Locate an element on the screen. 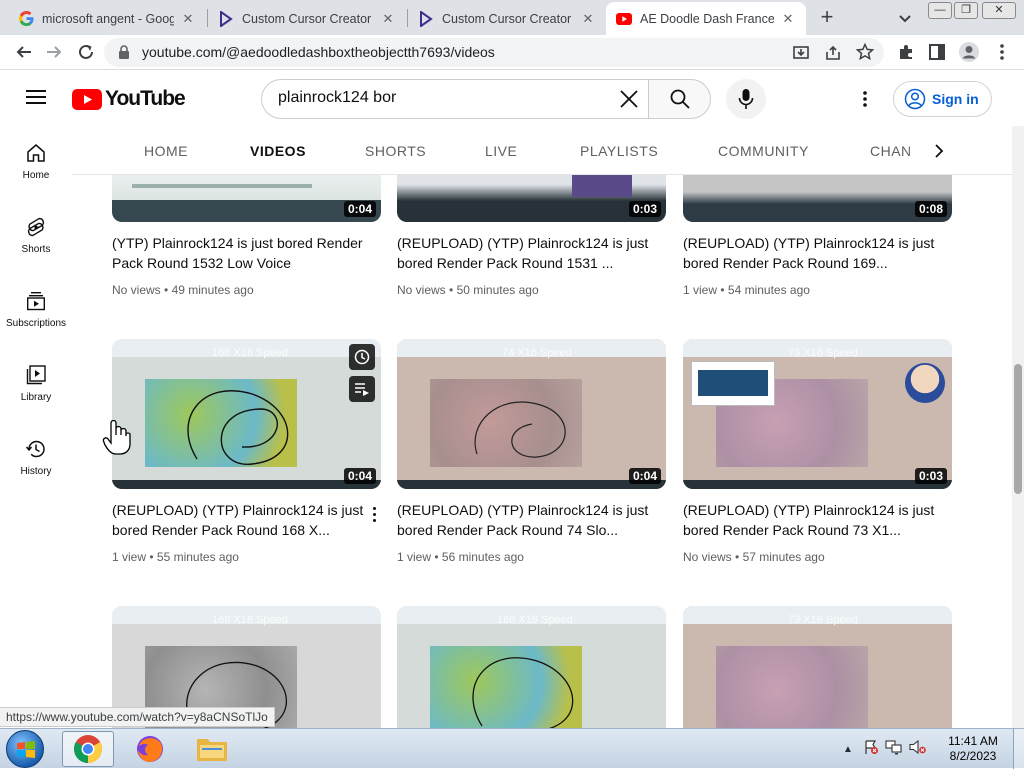 The image size is (1024, 769). tab-videos: VIDEOS is located at coordinates (278, 151).